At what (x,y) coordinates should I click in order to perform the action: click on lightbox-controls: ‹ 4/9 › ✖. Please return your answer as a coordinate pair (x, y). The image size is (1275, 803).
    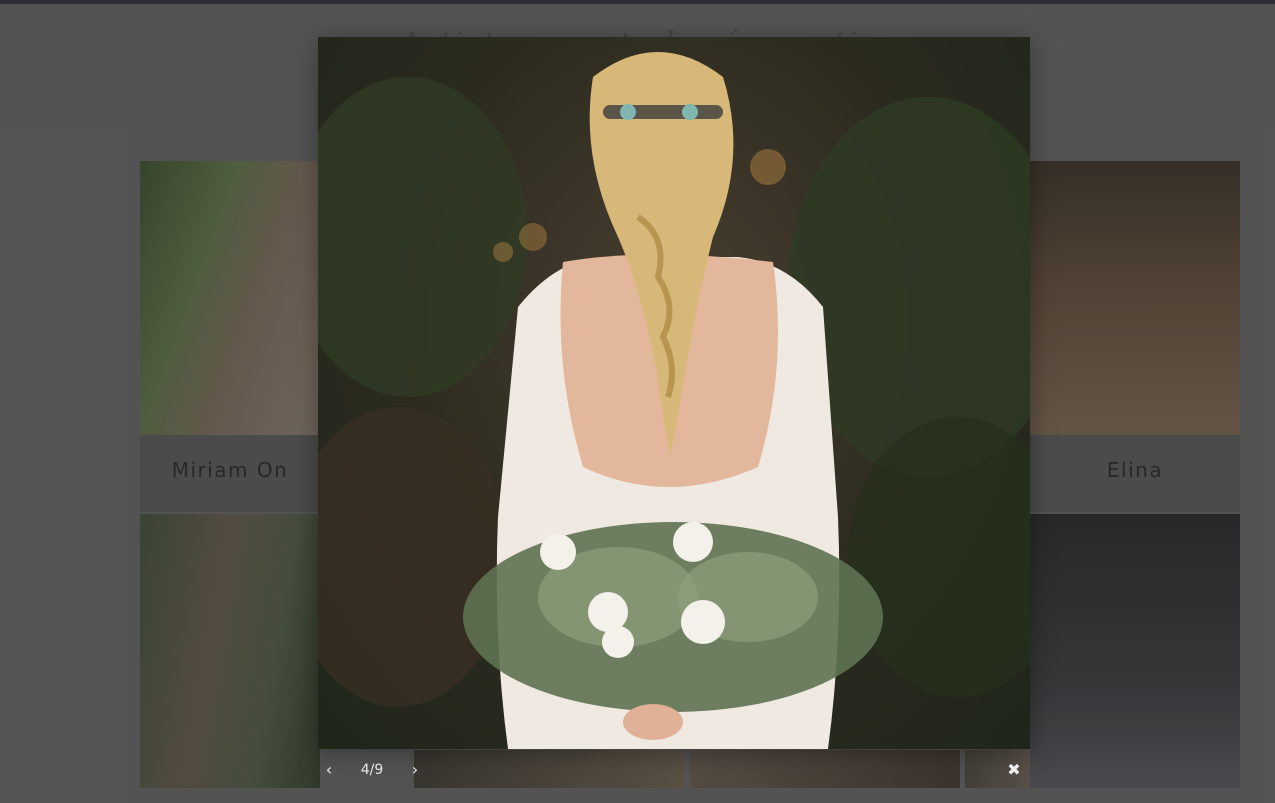
    Looking at the image, I should click on (674, 770).